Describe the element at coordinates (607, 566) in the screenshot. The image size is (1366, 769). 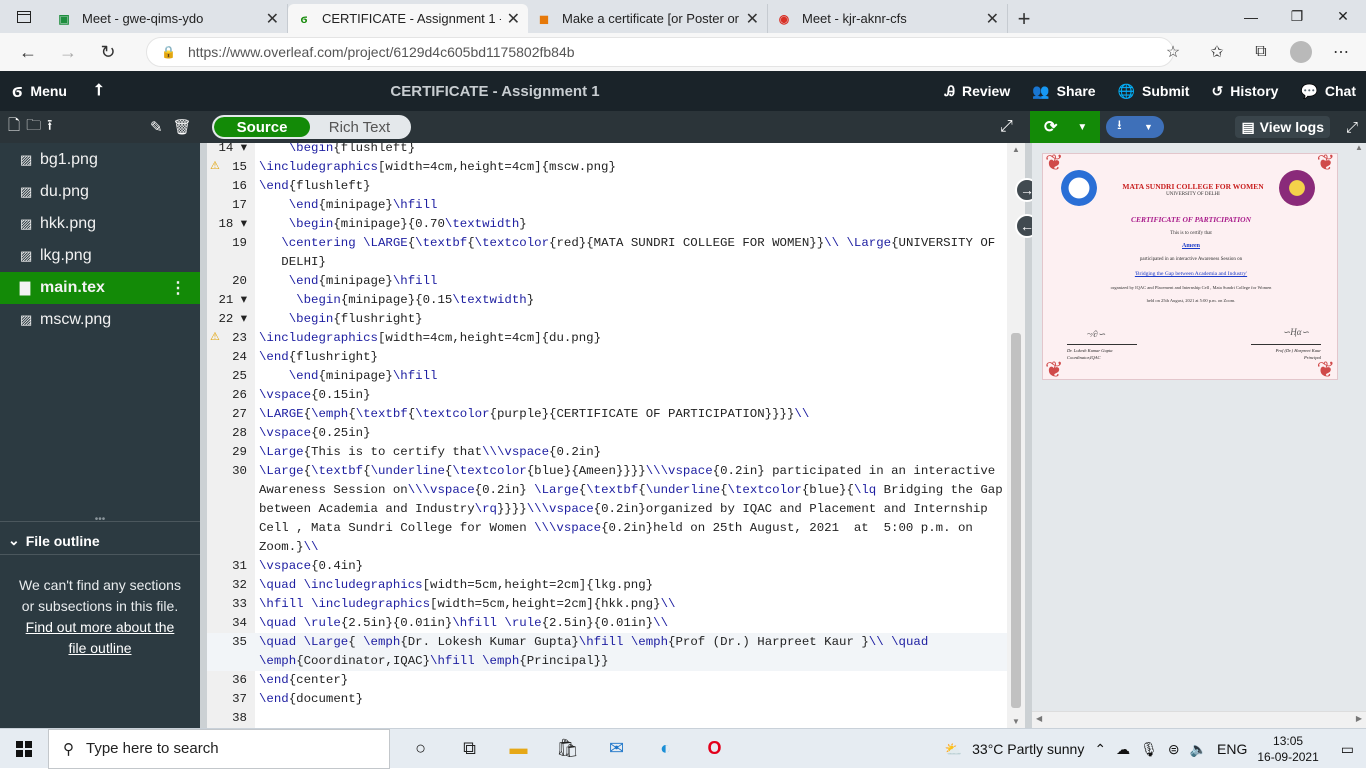
I see `code-line: 31 \vspace{0.4in}` at that location.